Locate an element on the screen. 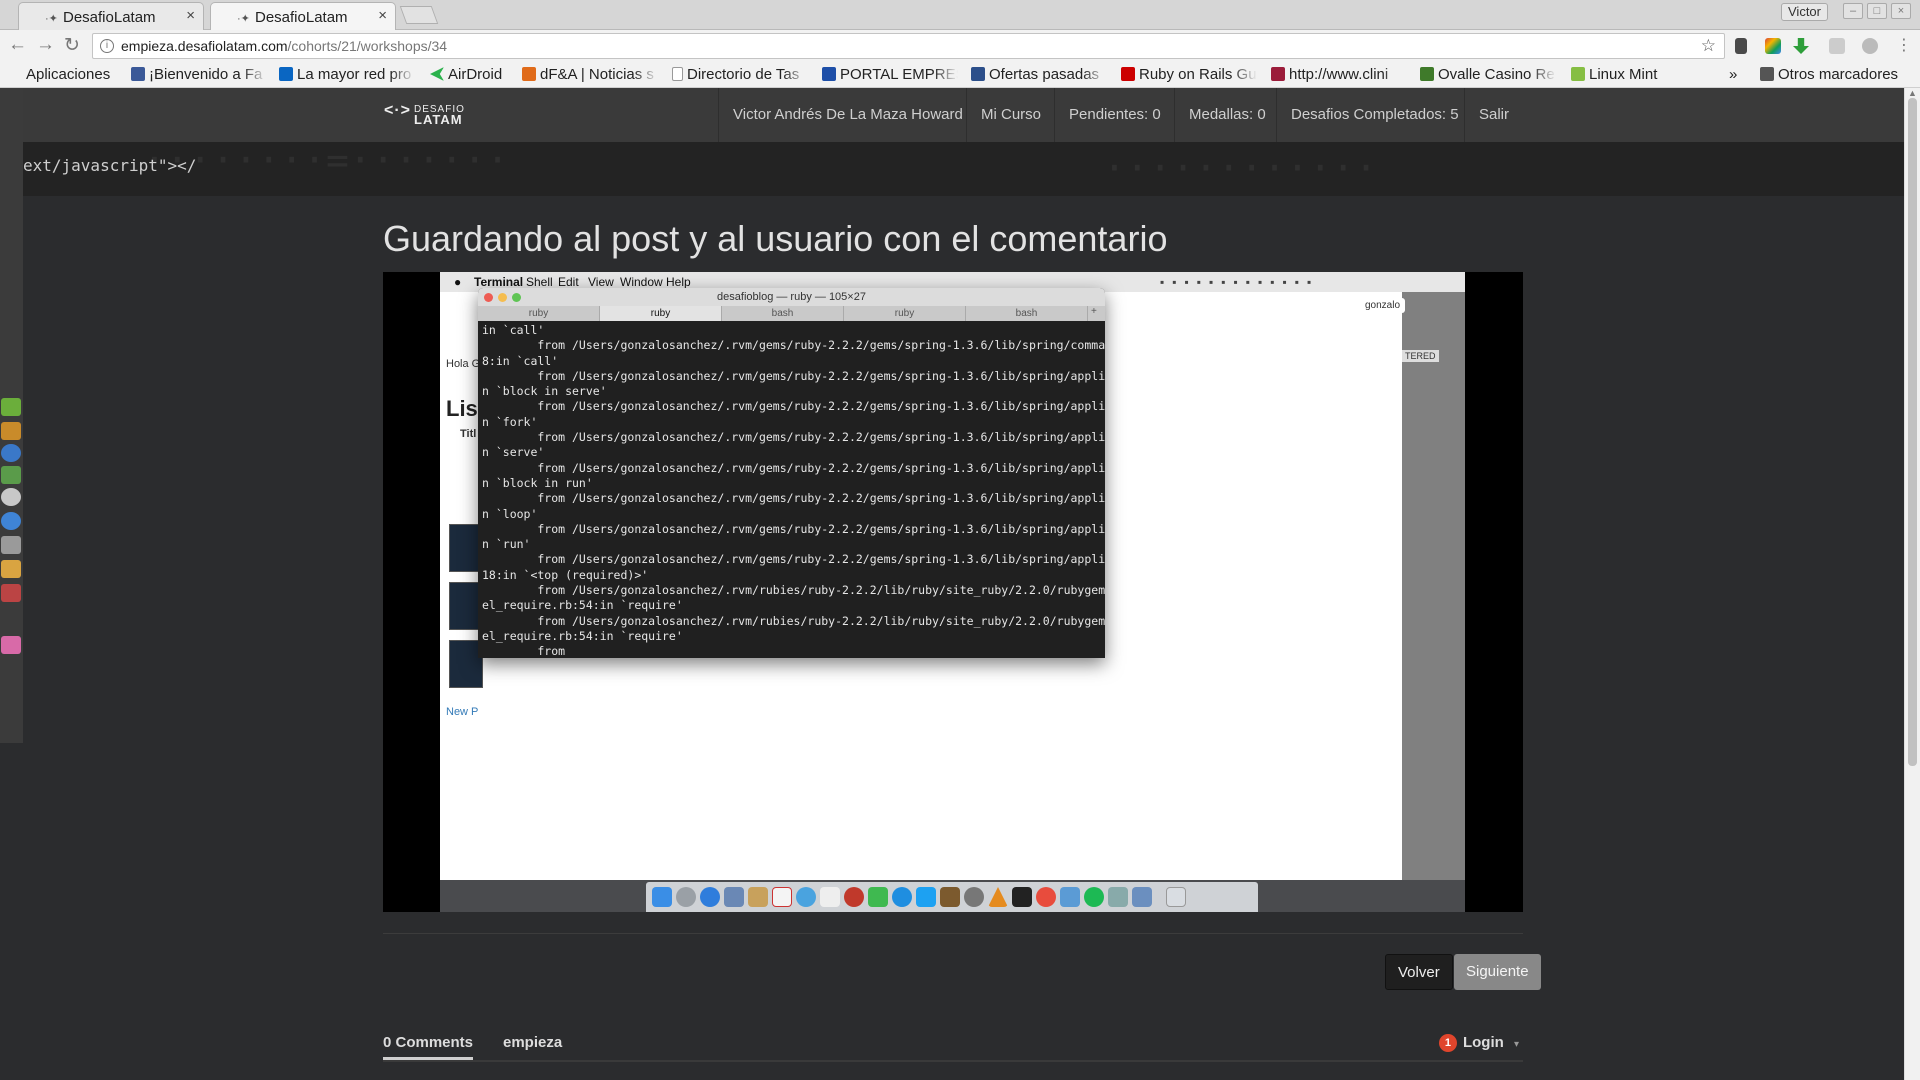 This screenshot has width=1920, height=1080. scrollbar-thumb is located at coordinates (1912, 432).